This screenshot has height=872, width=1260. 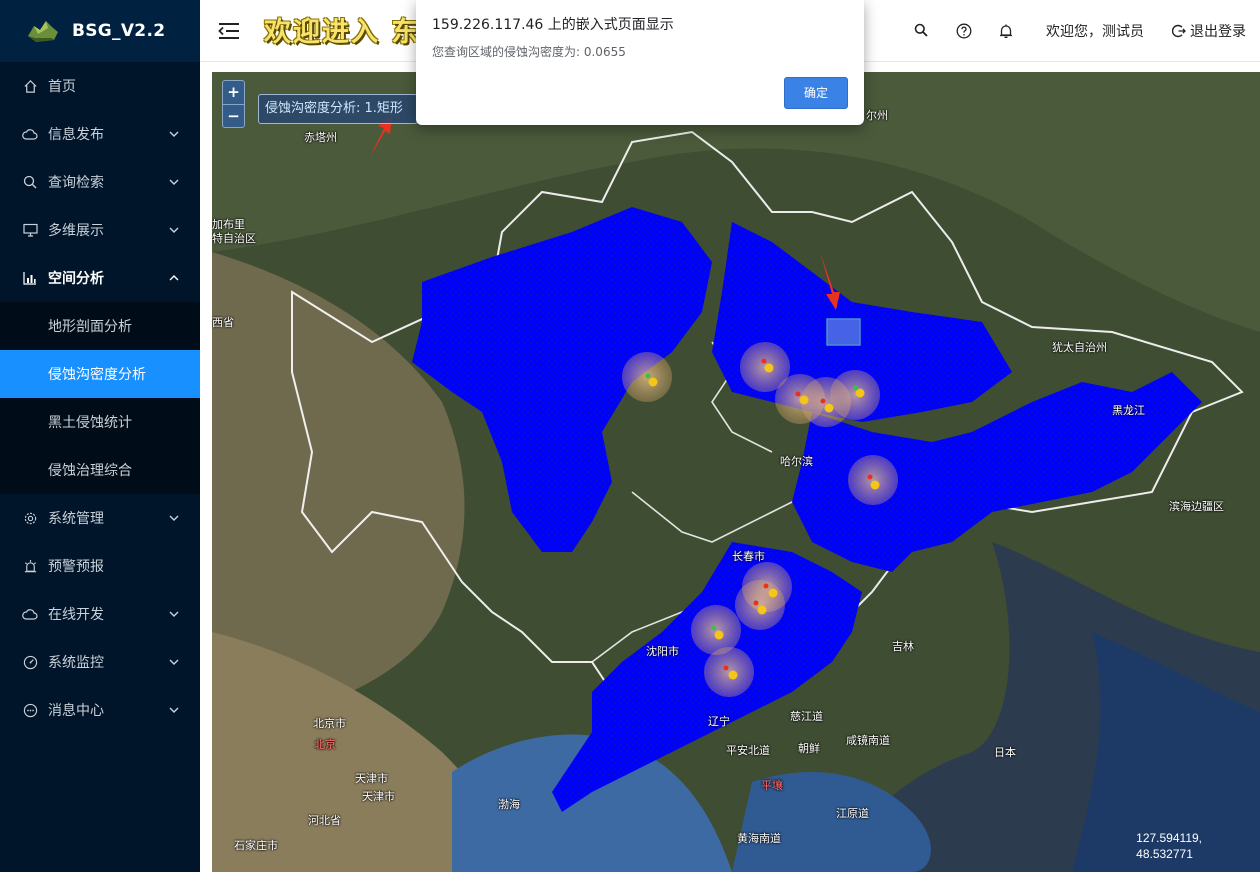 I want to click on submenu-item-terrain-profile: 地形剖面分析, so click(x=100, y=326).